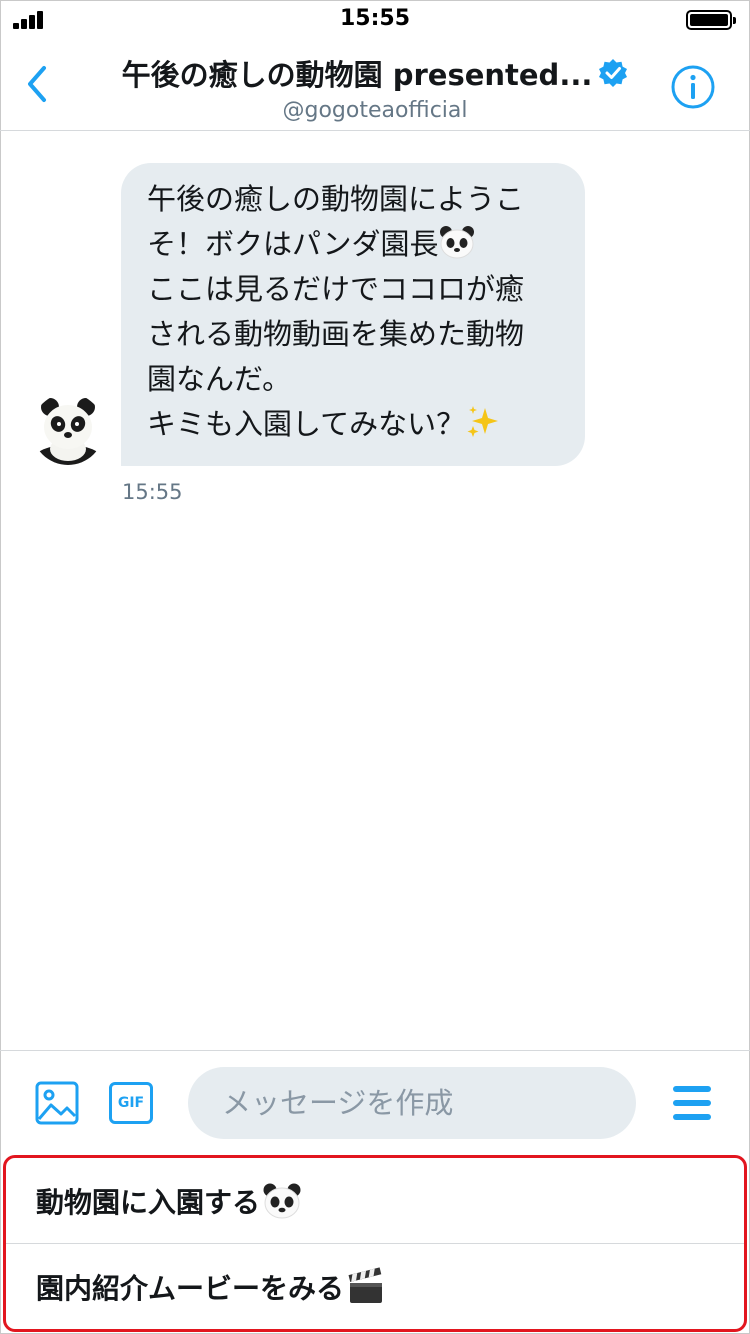 The height and width of the screenshot is (1334, 750). I want to click on composer-bar: GIF, so click(375, 1102).